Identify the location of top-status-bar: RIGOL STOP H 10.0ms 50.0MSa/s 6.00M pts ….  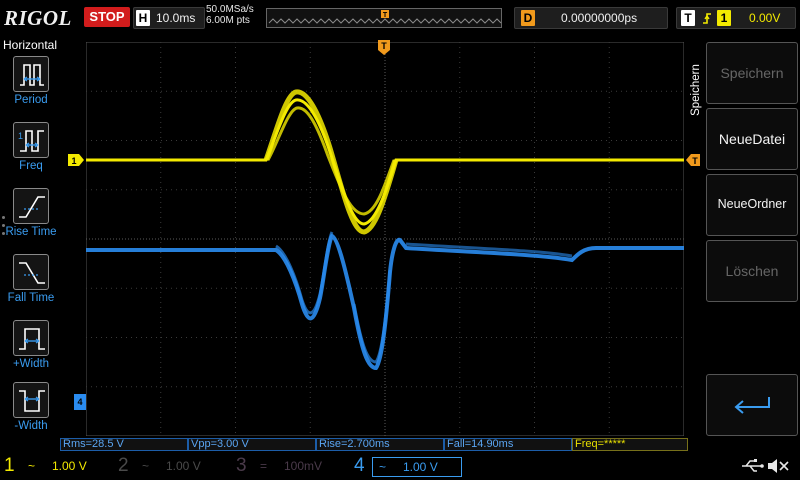
(400, 18).